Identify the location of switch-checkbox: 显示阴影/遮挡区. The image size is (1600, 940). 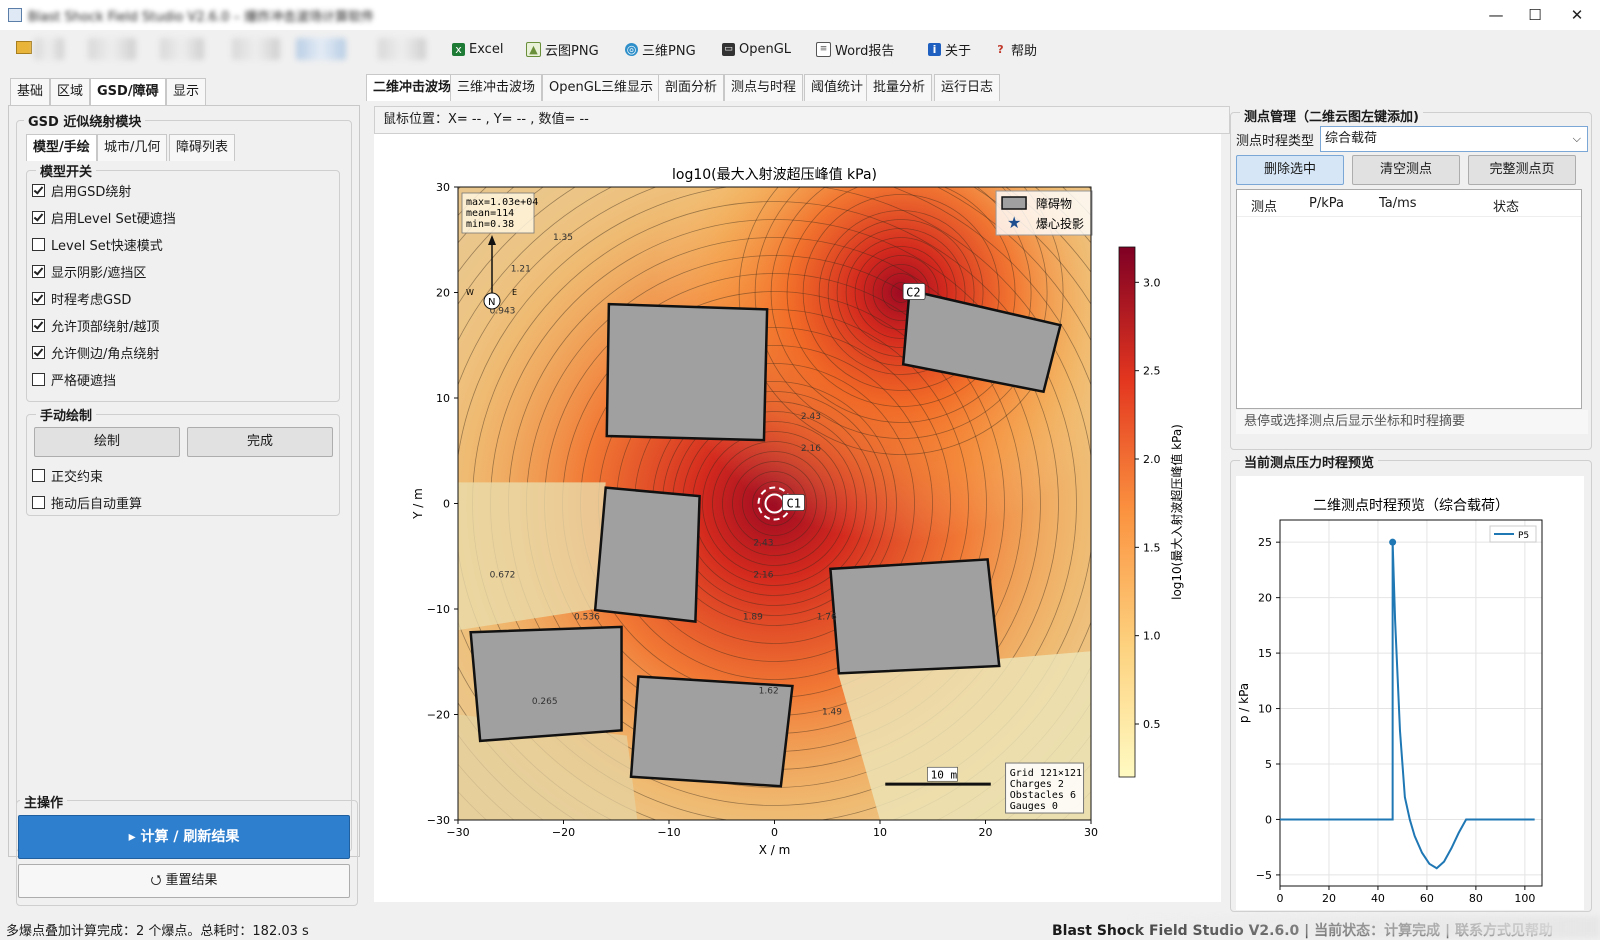
(89, 271).